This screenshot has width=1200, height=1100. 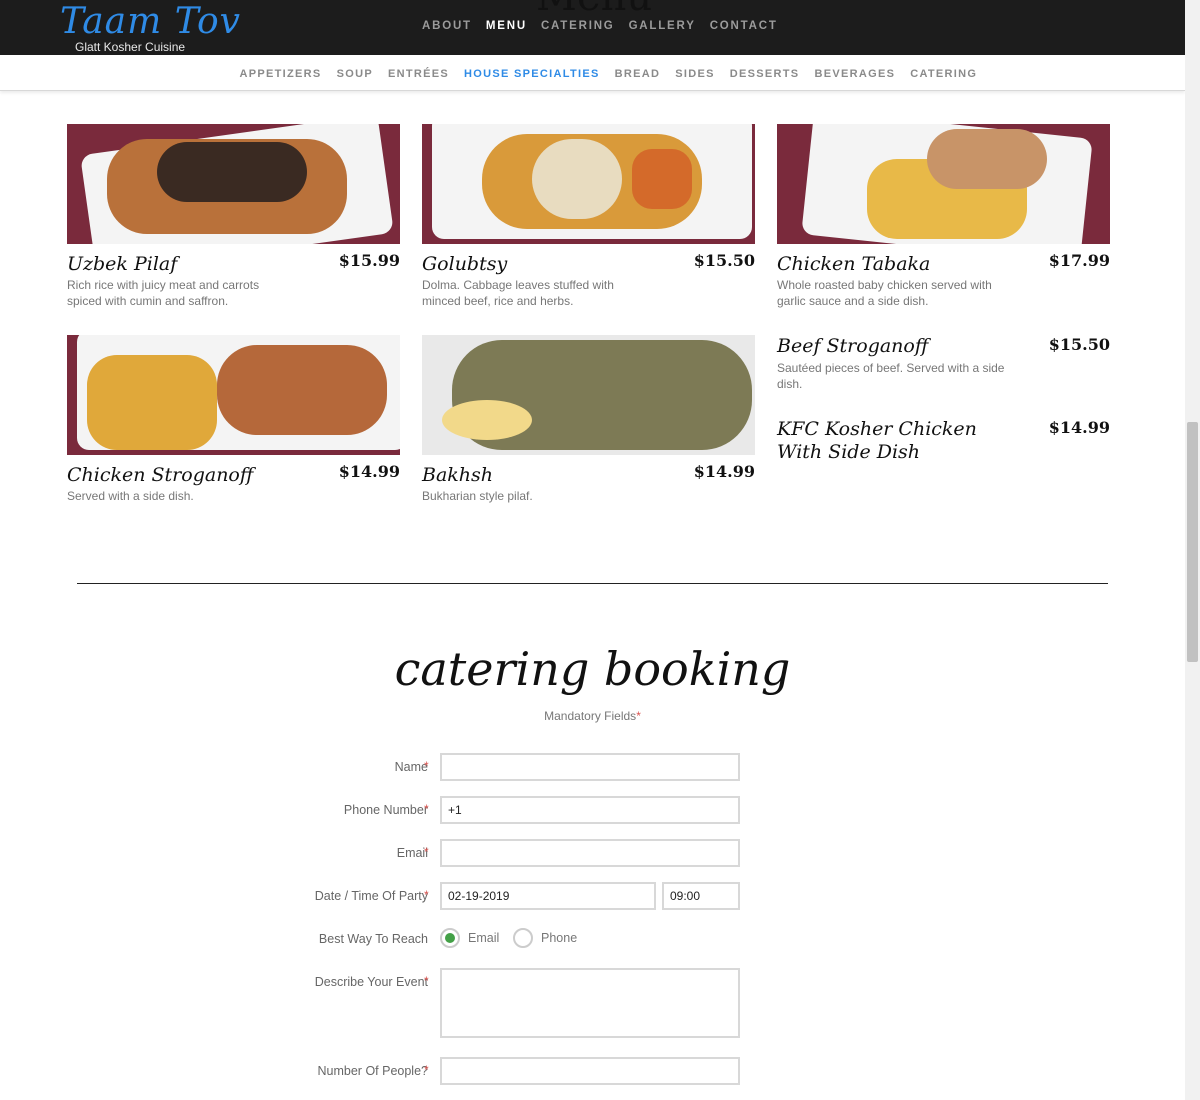 I want to click on nav-catering: CATERING, so click(x=578, y=26).